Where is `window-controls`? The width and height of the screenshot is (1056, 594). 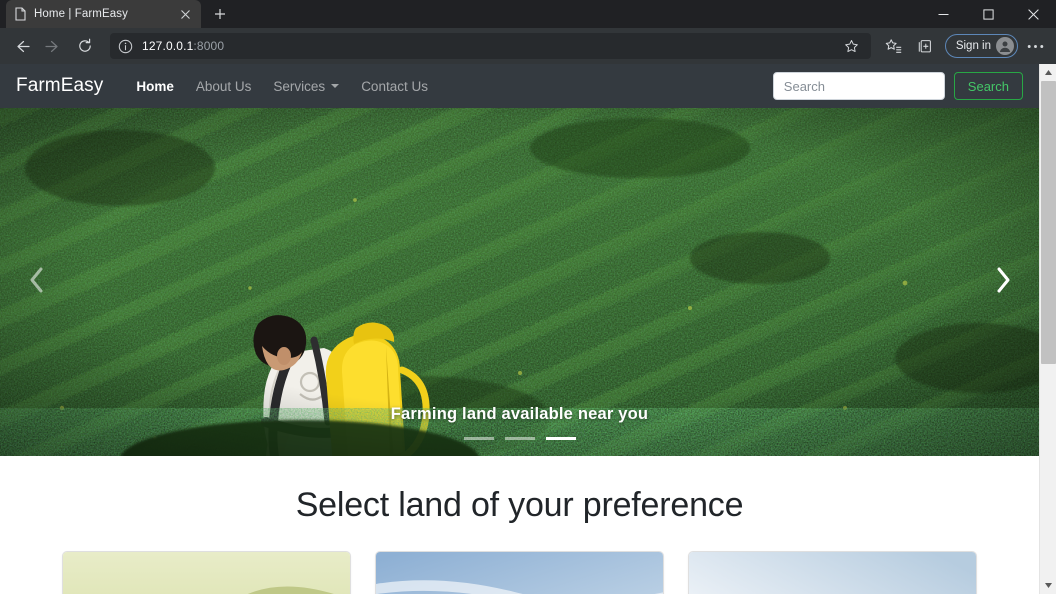
window-controls is located at coordinates (988, 14).